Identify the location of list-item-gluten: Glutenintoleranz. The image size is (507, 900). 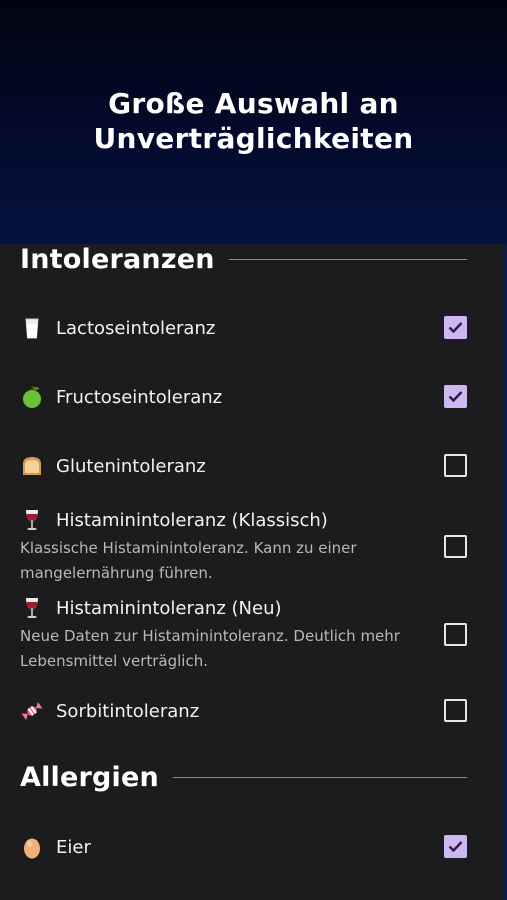
(243, 466).